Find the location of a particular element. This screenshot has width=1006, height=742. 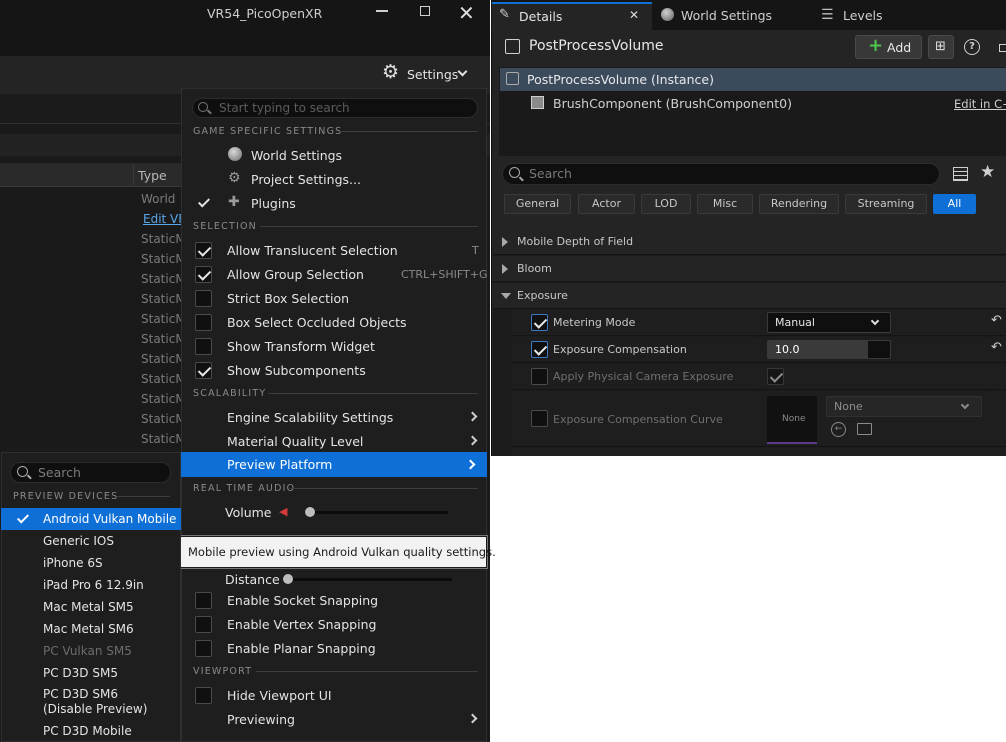

use-selected-asset-icon: ← is located at coordinates (838, 429).